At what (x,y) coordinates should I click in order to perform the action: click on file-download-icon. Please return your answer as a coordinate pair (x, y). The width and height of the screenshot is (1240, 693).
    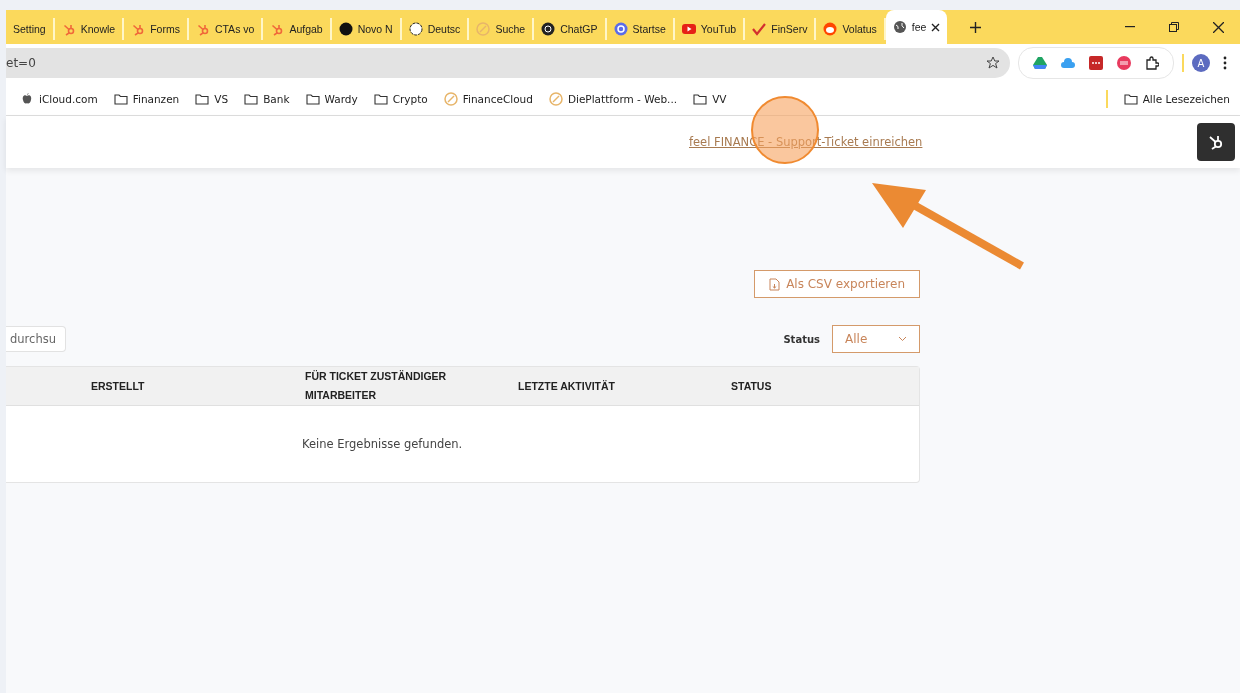
    Looking at the image, I should click on (775, 284).